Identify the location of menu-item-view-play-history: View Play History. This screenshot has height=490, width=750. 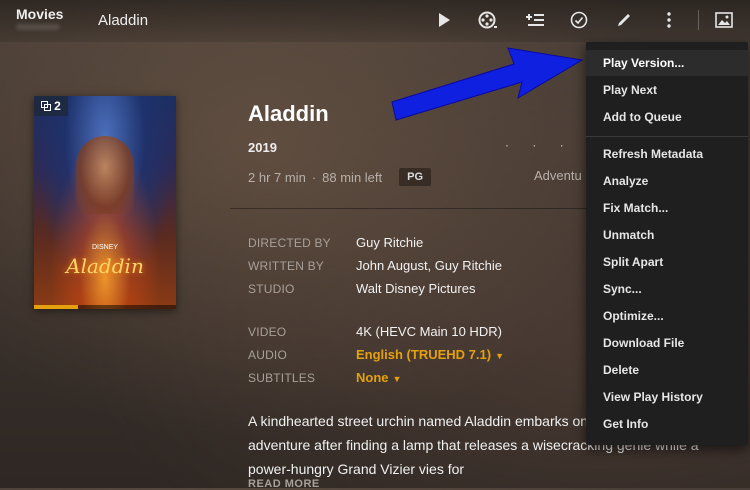
(667, 397).